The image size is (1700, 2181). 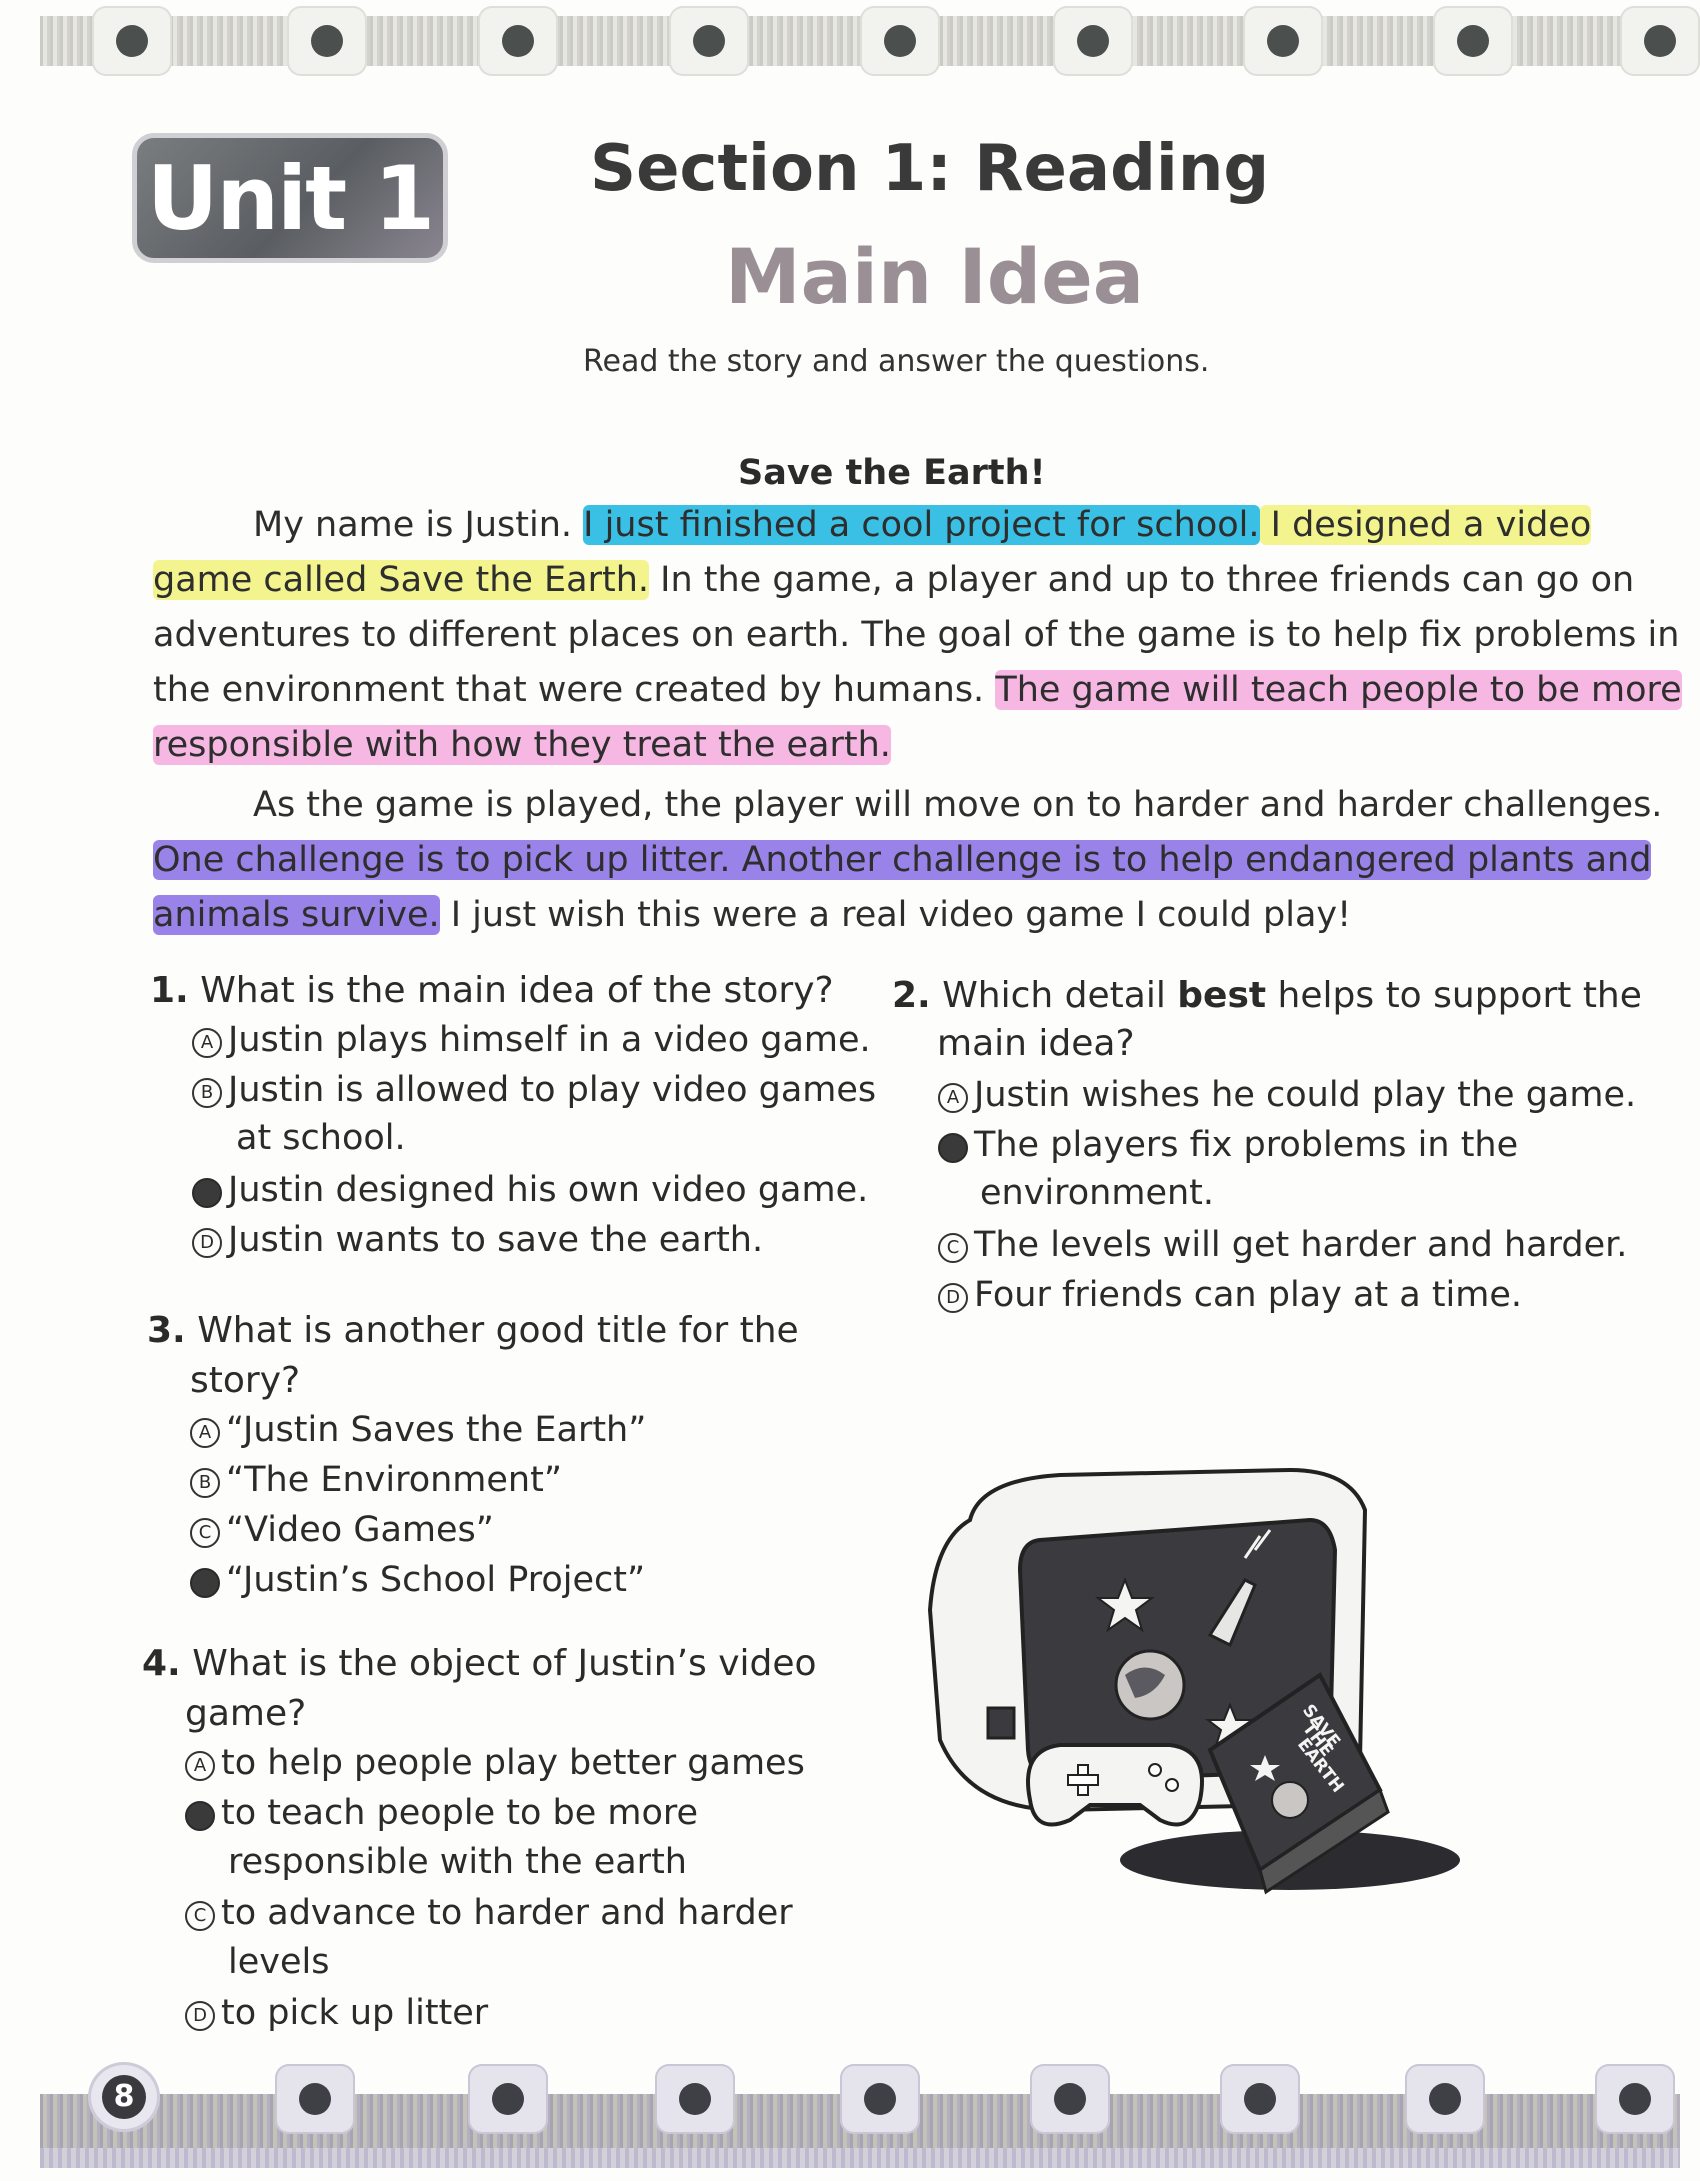 I want to click on page-number: 8, so click(x=124, y=2097).